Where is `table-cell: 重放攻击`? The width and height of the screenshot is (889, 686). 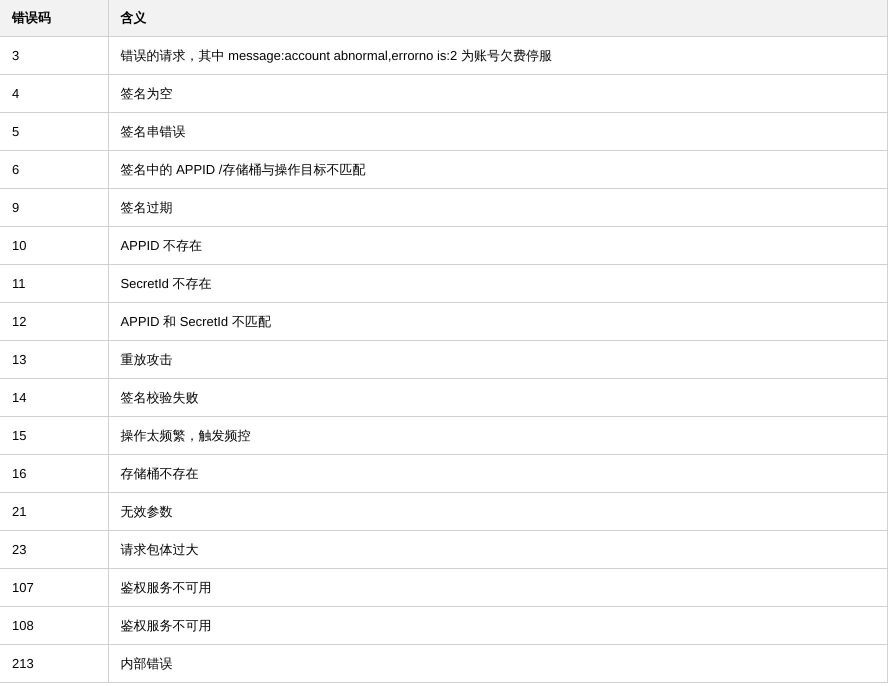 table-cell: 重放攻击 is located at coordinates (498, 359).